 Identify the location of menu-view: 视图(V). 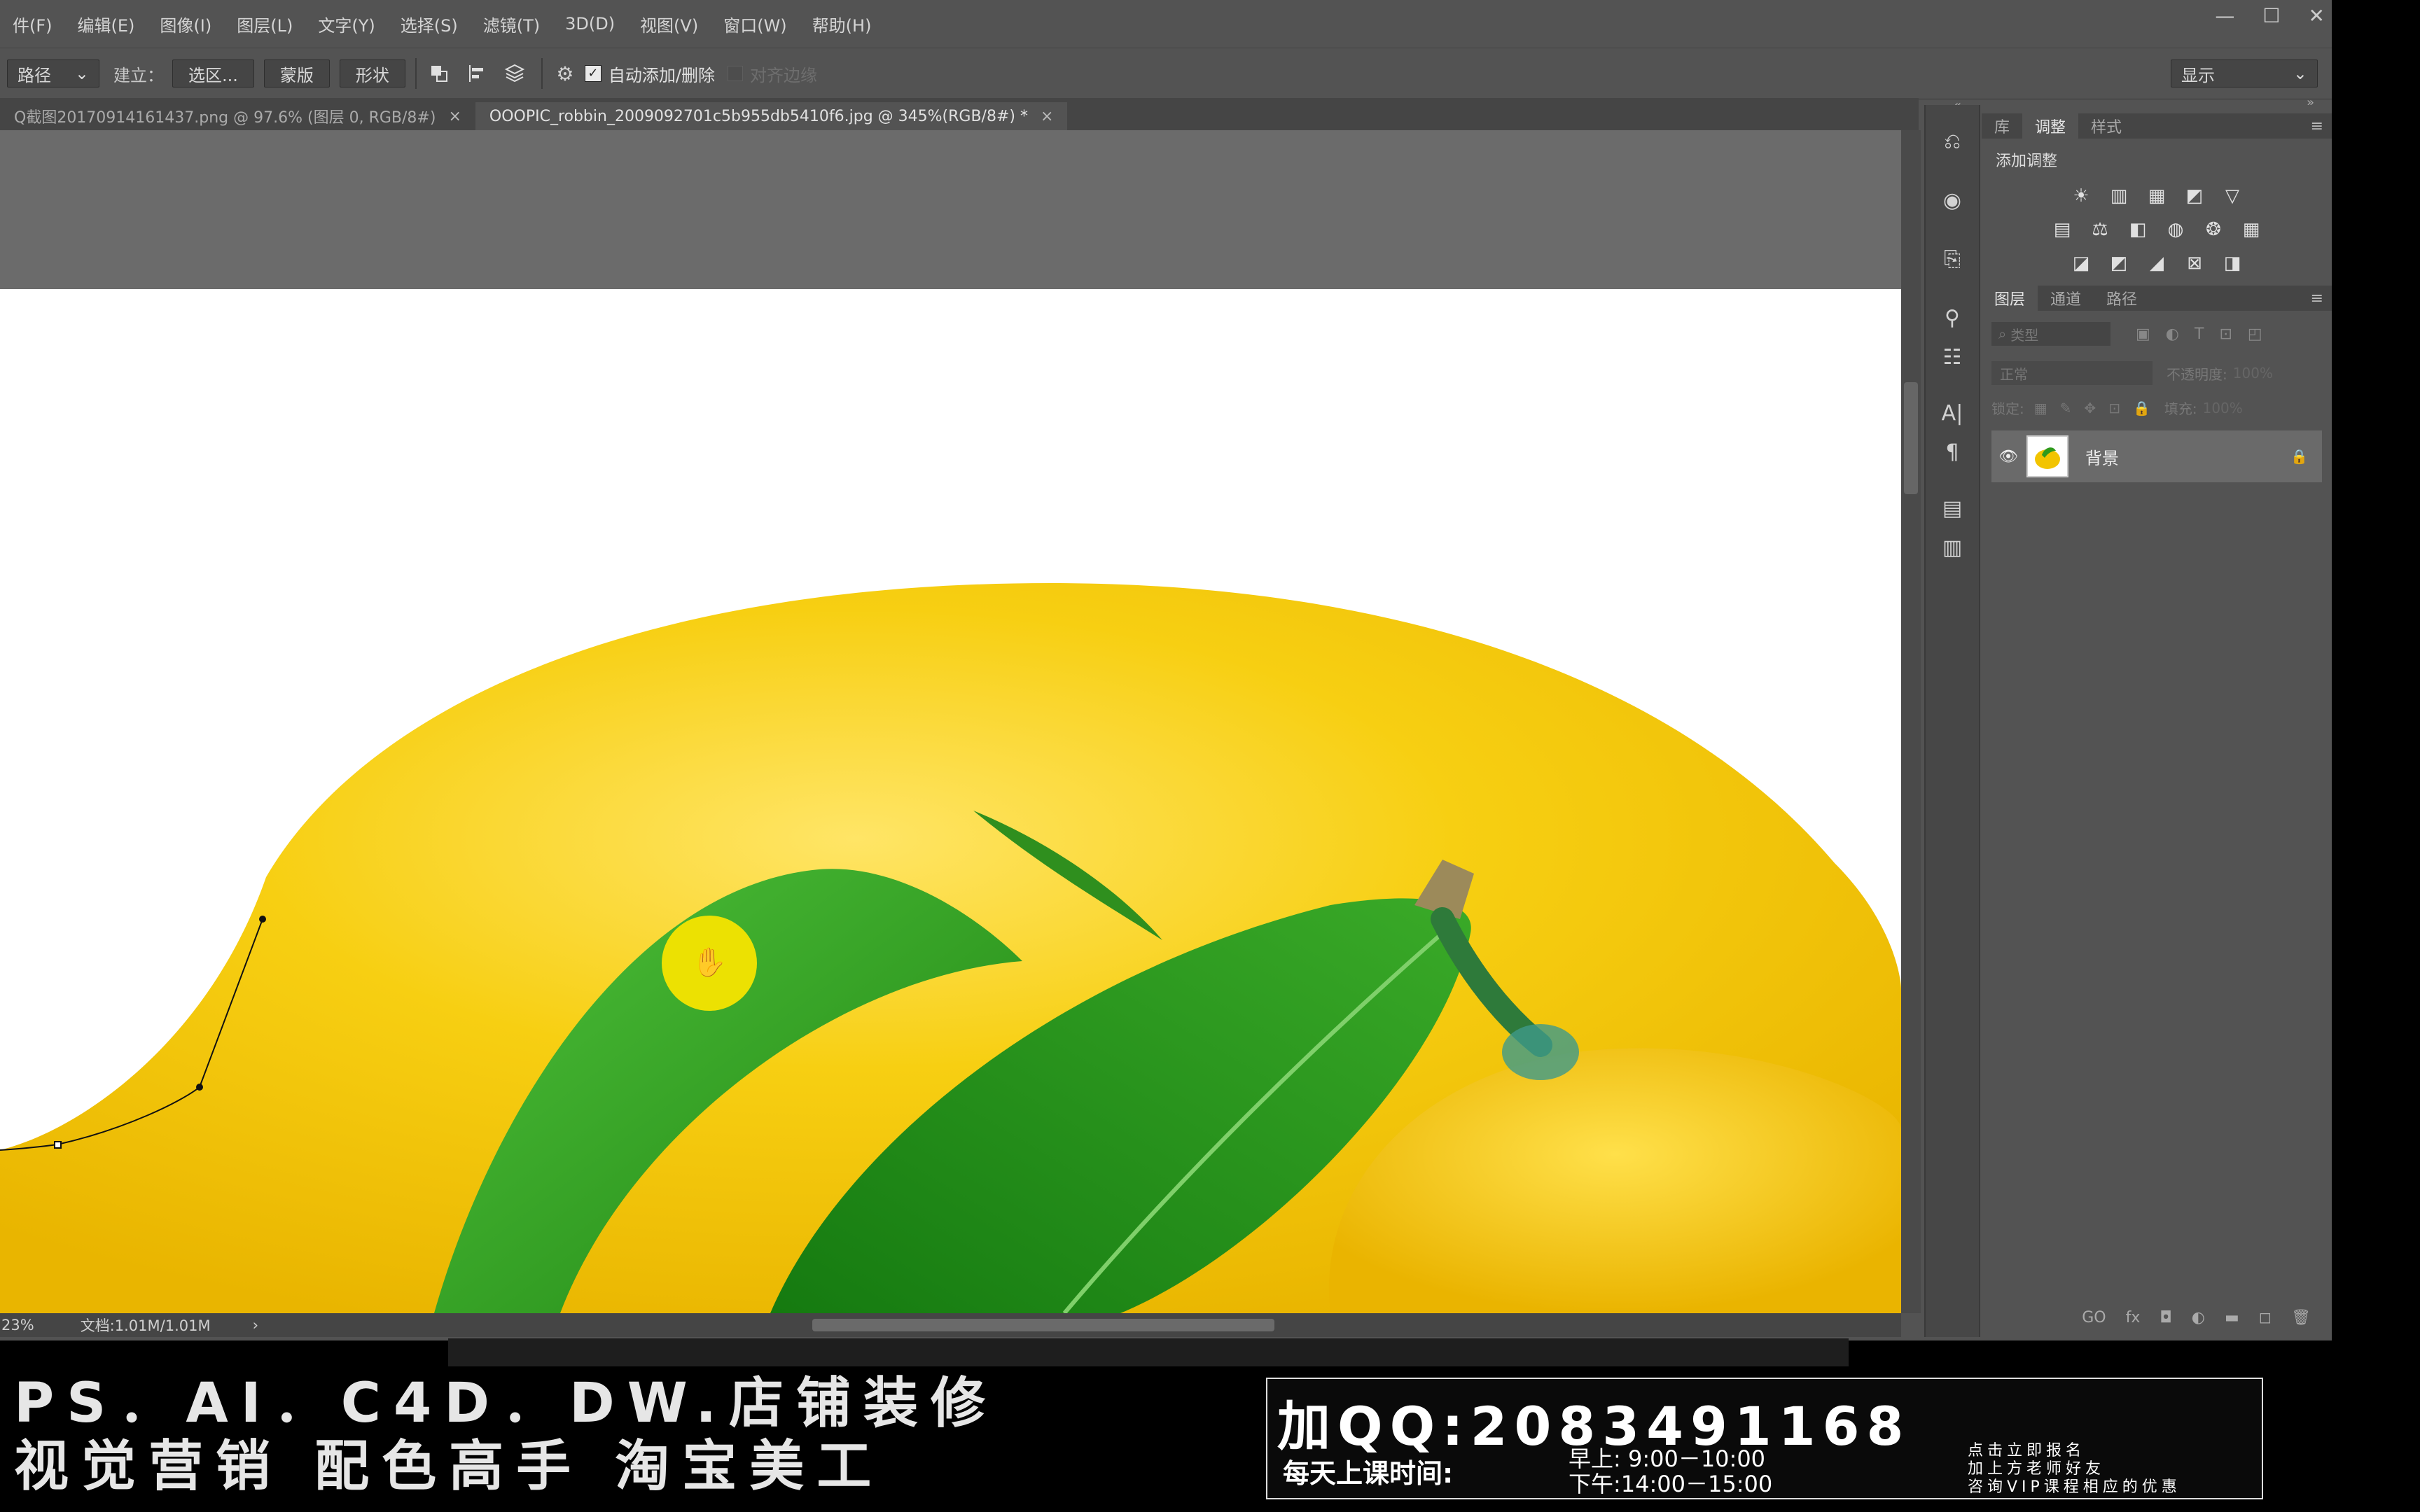
(669, 24).